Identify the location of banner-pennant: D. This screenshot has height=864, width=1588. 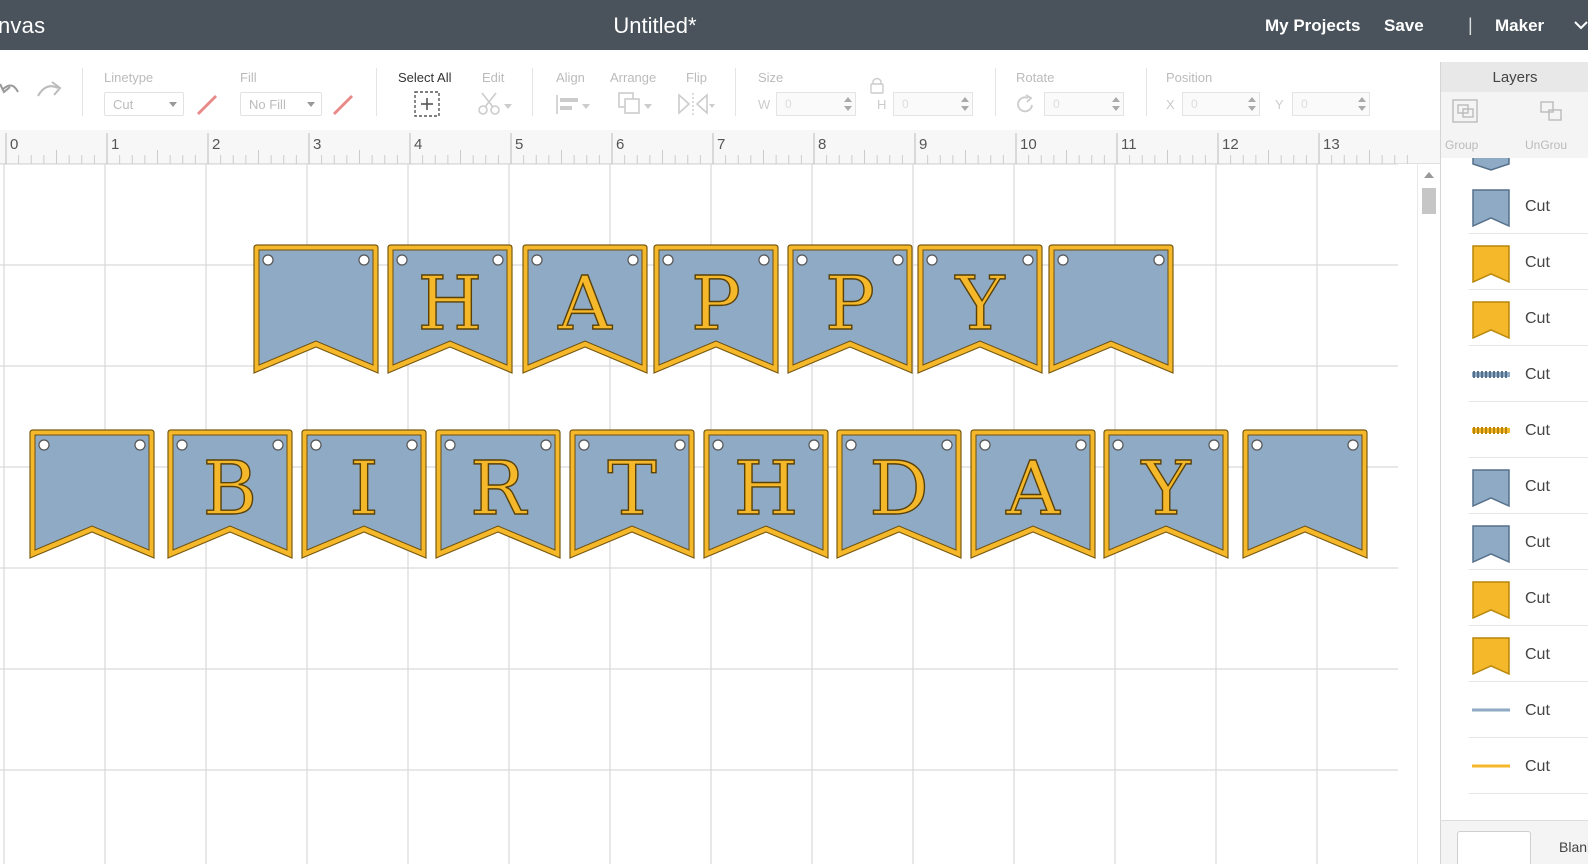
(899, 494).